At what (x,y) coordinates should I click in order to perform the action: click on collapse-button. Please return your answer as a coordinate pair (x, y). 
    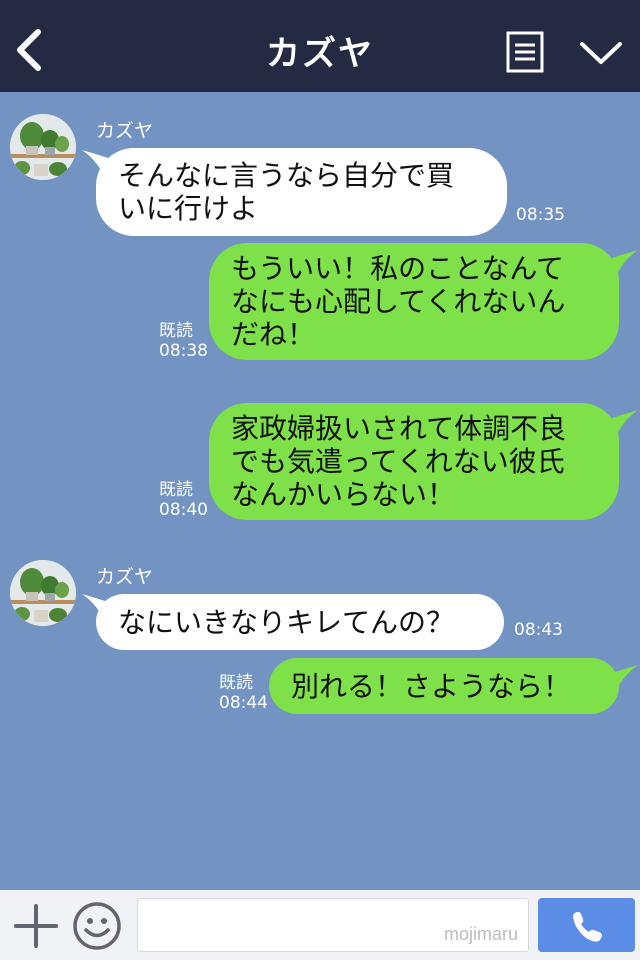
    Looking at the image, I should click on (601, 53).